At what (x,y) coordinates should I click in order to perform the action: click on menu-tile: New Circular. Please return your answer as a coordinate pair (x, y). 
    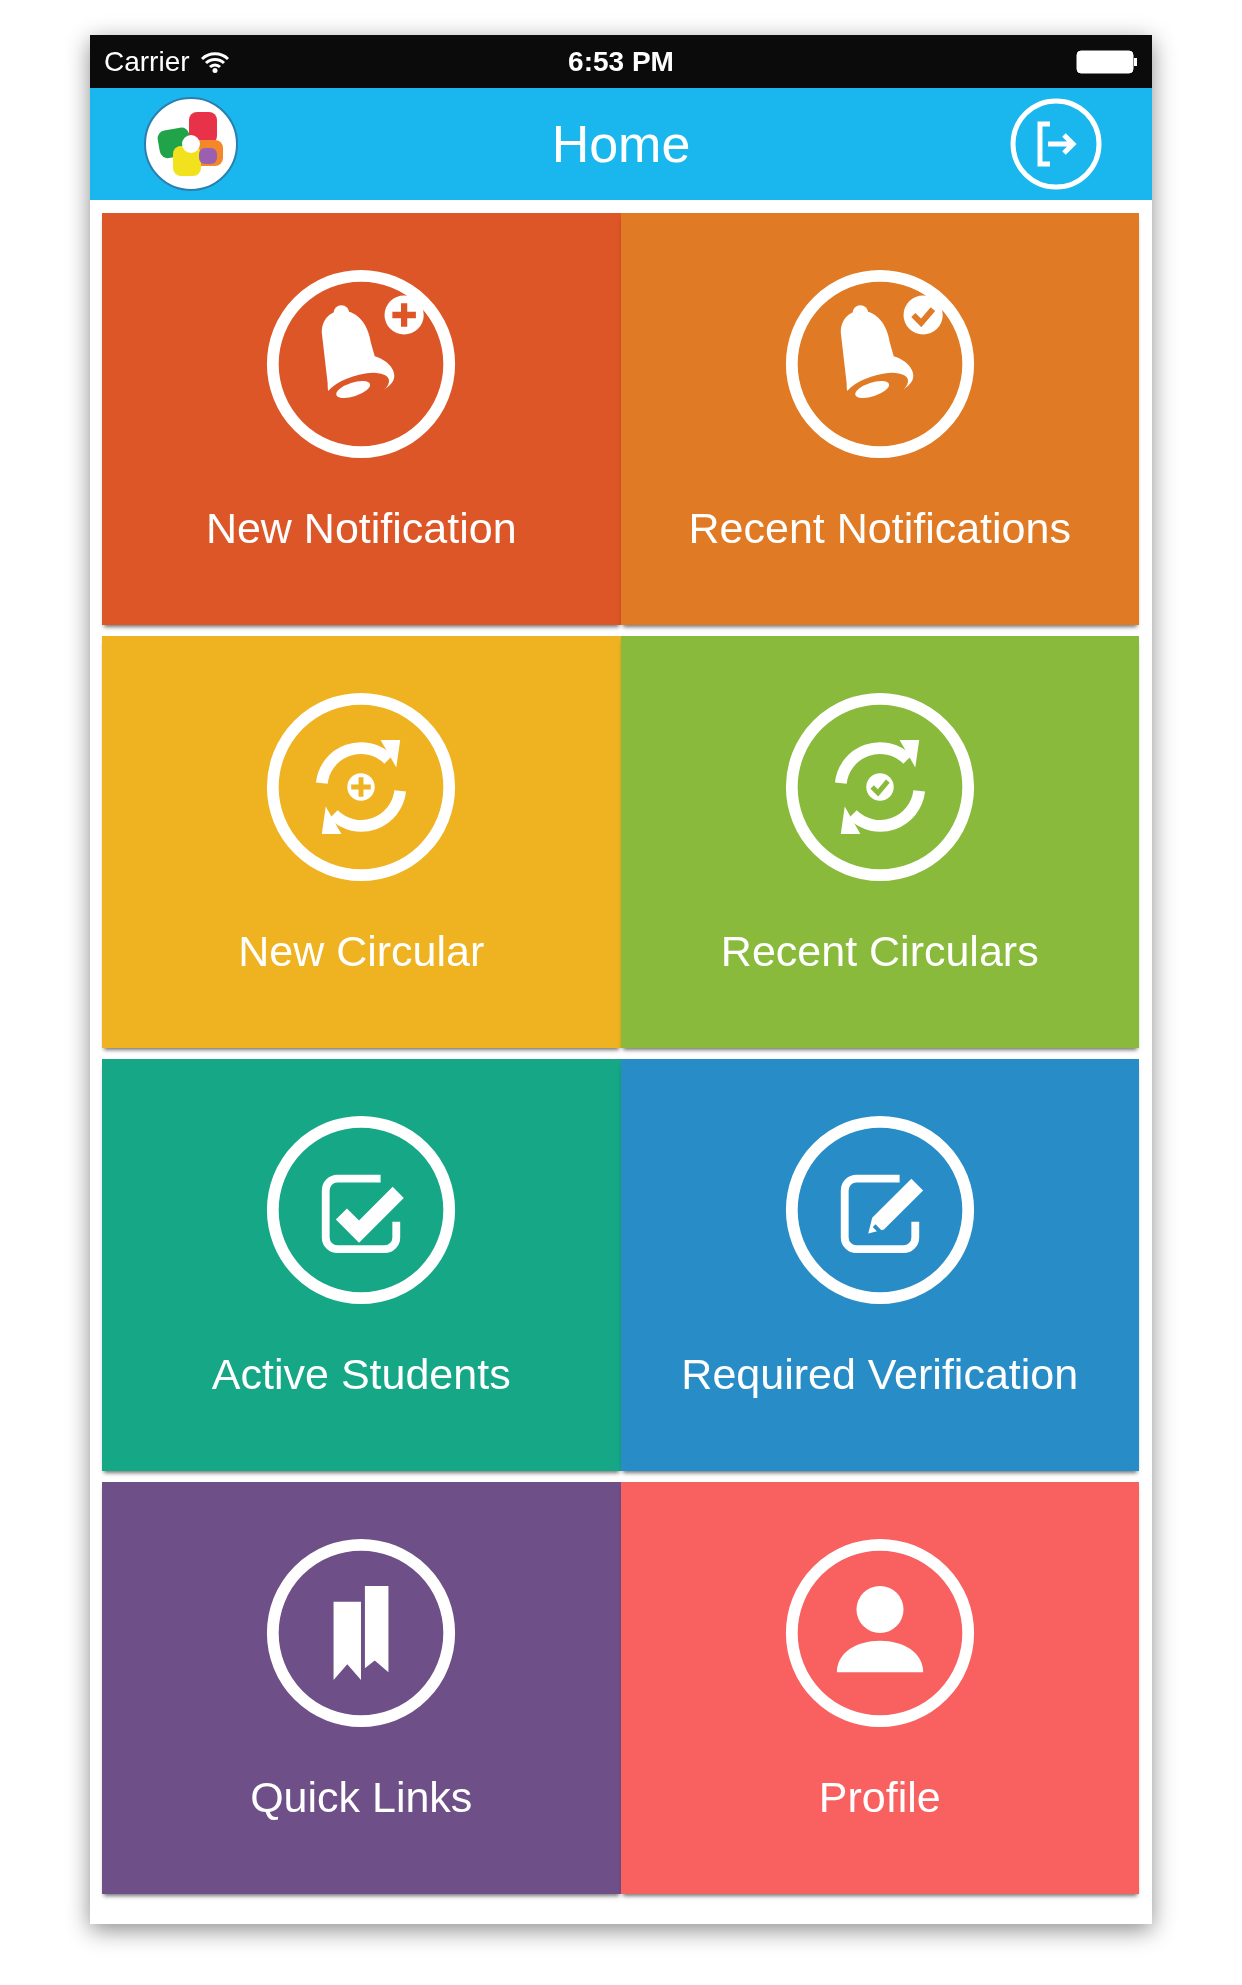
    Looking at the image, I should click on (361, 842).